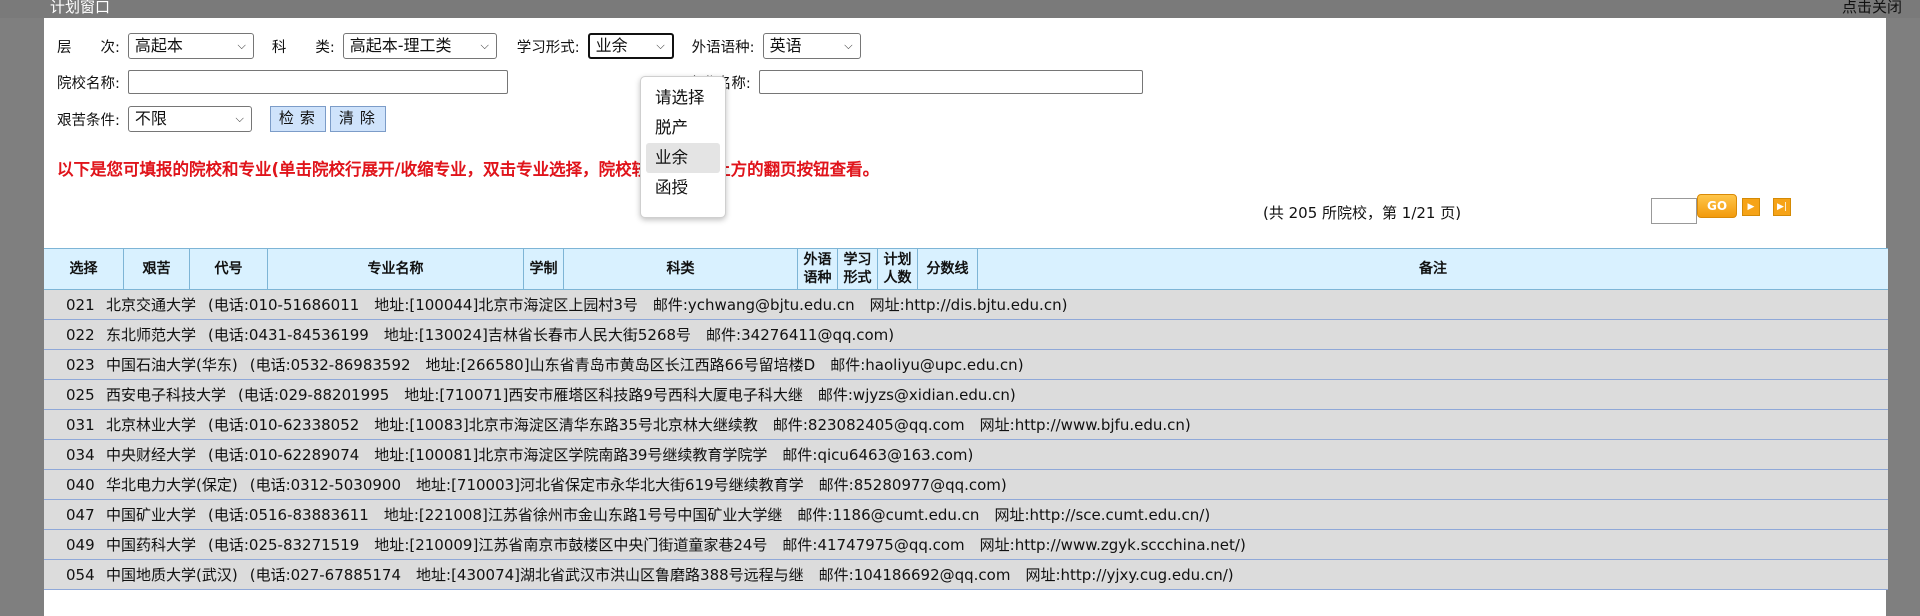 This screenshot has width=1920, height=616. What do you see at coordinates (190, 46) in the screenshot?
I see `level-select: 高起本 ⌵` at bounding box center [190, 46].